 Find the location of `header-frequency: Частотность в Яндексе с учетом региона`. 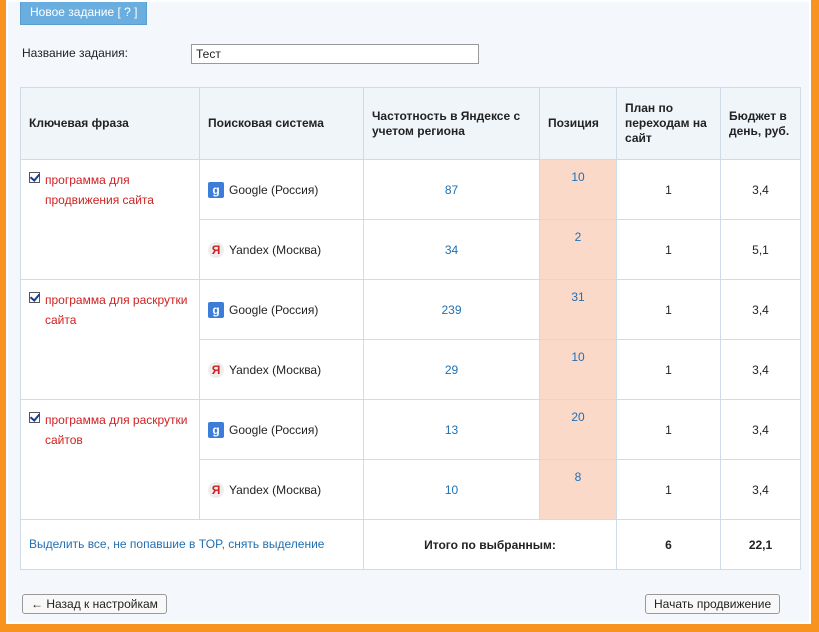

header-frequency: Частотность в Яндексе с учетом региона is located at coordinates (451, 123).